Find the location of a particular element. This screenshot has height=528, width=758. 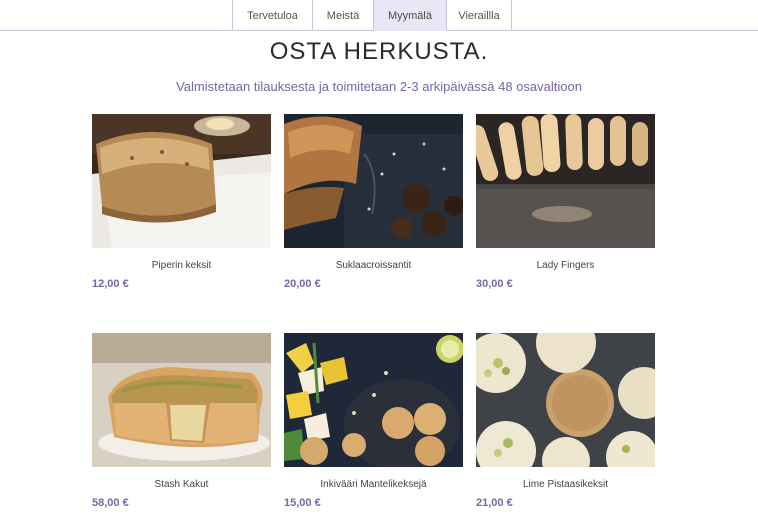

product-card: Suklaacroissantit 20,00 € is located at coordinates (373, 202).